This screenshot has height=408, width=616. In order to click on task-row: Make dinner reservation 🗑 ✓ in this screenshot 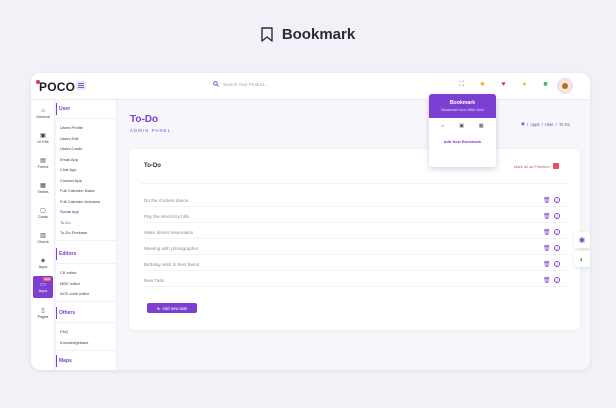, I will do `click(354, 233)`.